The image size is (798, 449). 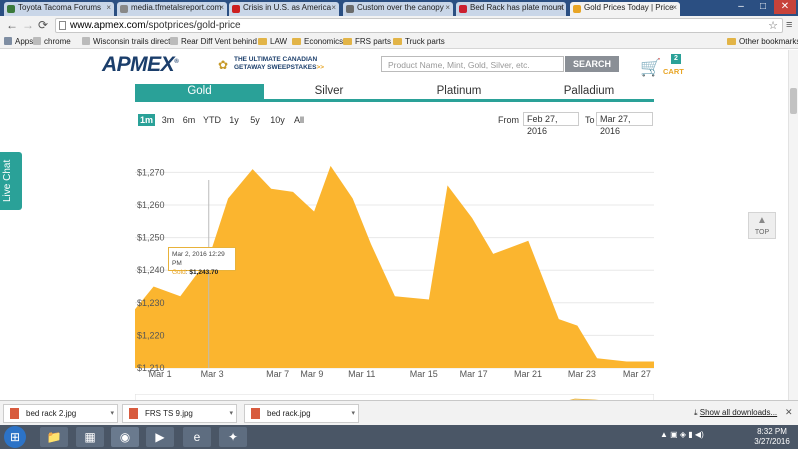 I want to click on clock: 8:32 PM 3/27/2016, so click(x=772, y=437).